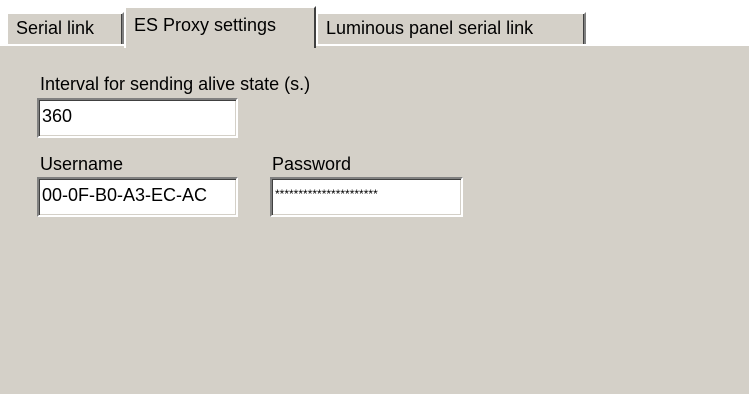  I want to click on tab-es-proxy-settings: ES Proxy settings, so click(220, 27).